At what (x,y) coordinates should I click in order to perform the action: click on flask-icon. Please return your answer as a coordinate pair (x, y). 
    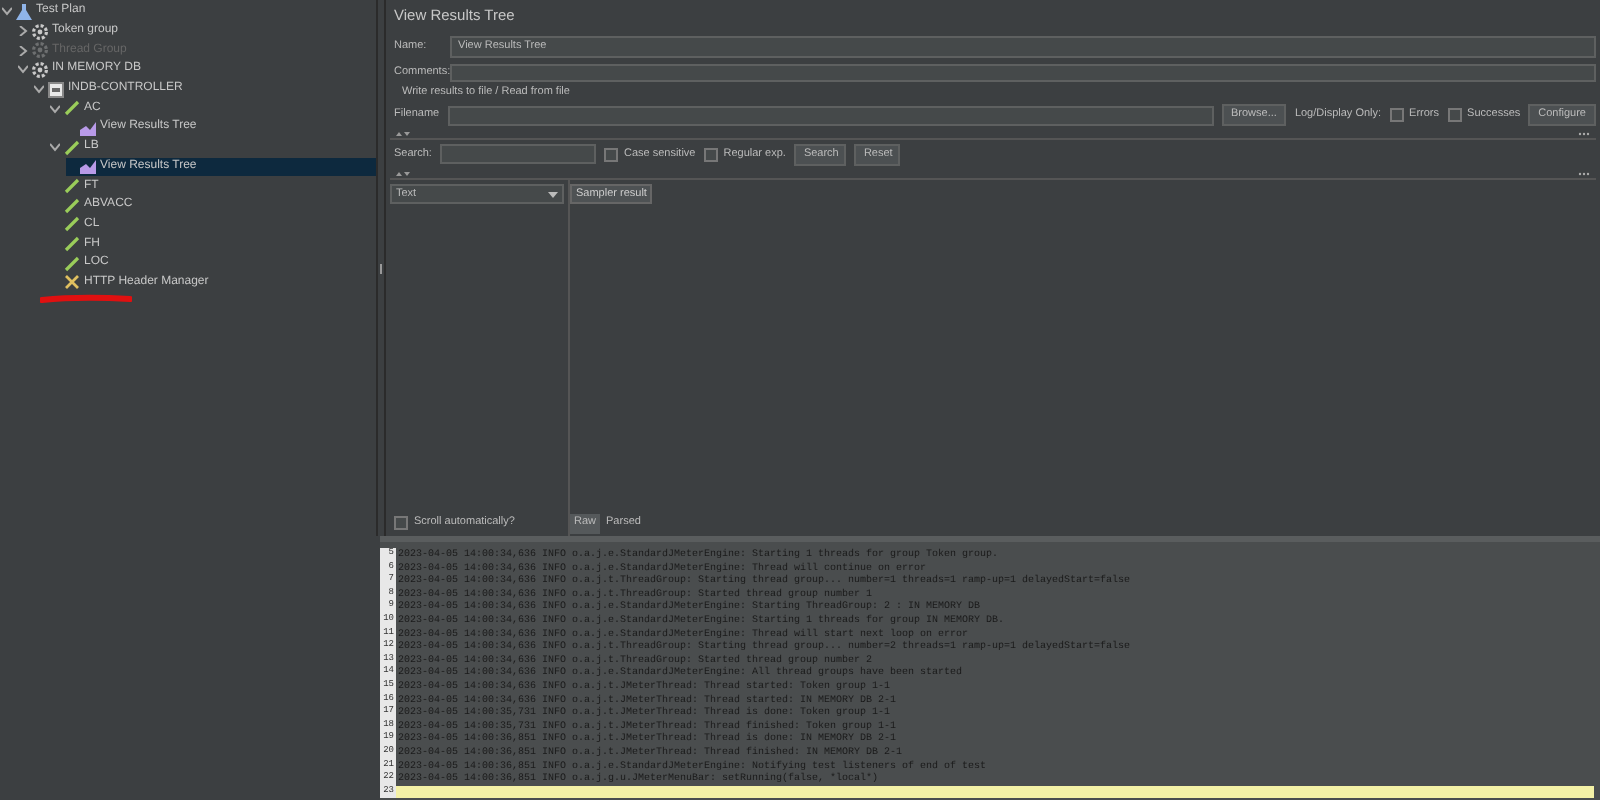
    Looking at the image, I should click on (24, 11).